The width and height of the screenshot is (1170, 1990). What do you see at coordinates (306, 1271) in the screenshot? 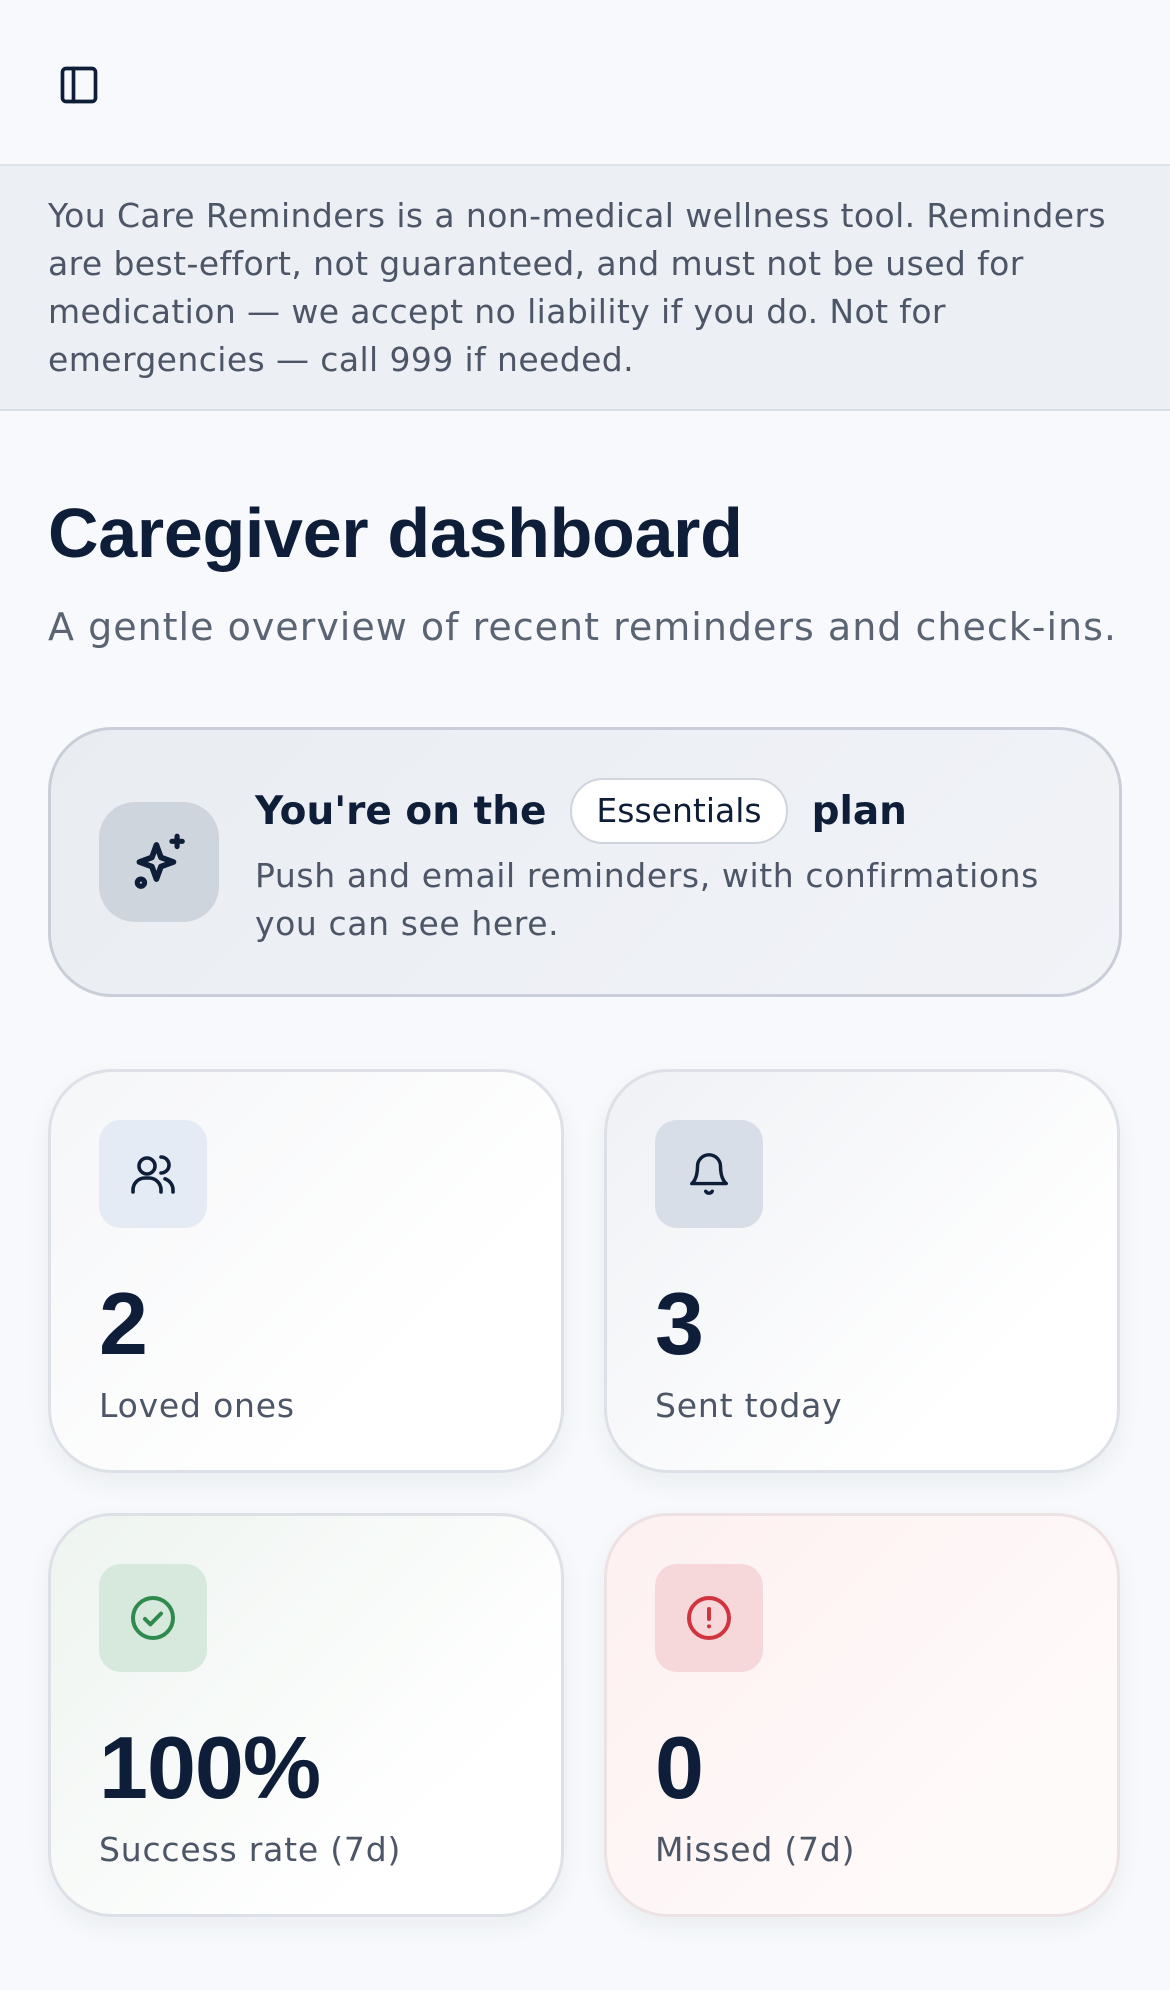
I see `stat-card-loved-ones: 2 Loved ones` at bounding box center [306, 1271].